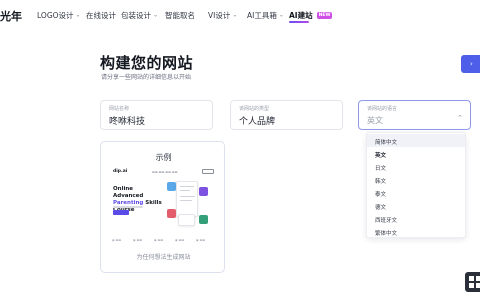  I want to click on language-option: 繁体中文, so click(416, 231).